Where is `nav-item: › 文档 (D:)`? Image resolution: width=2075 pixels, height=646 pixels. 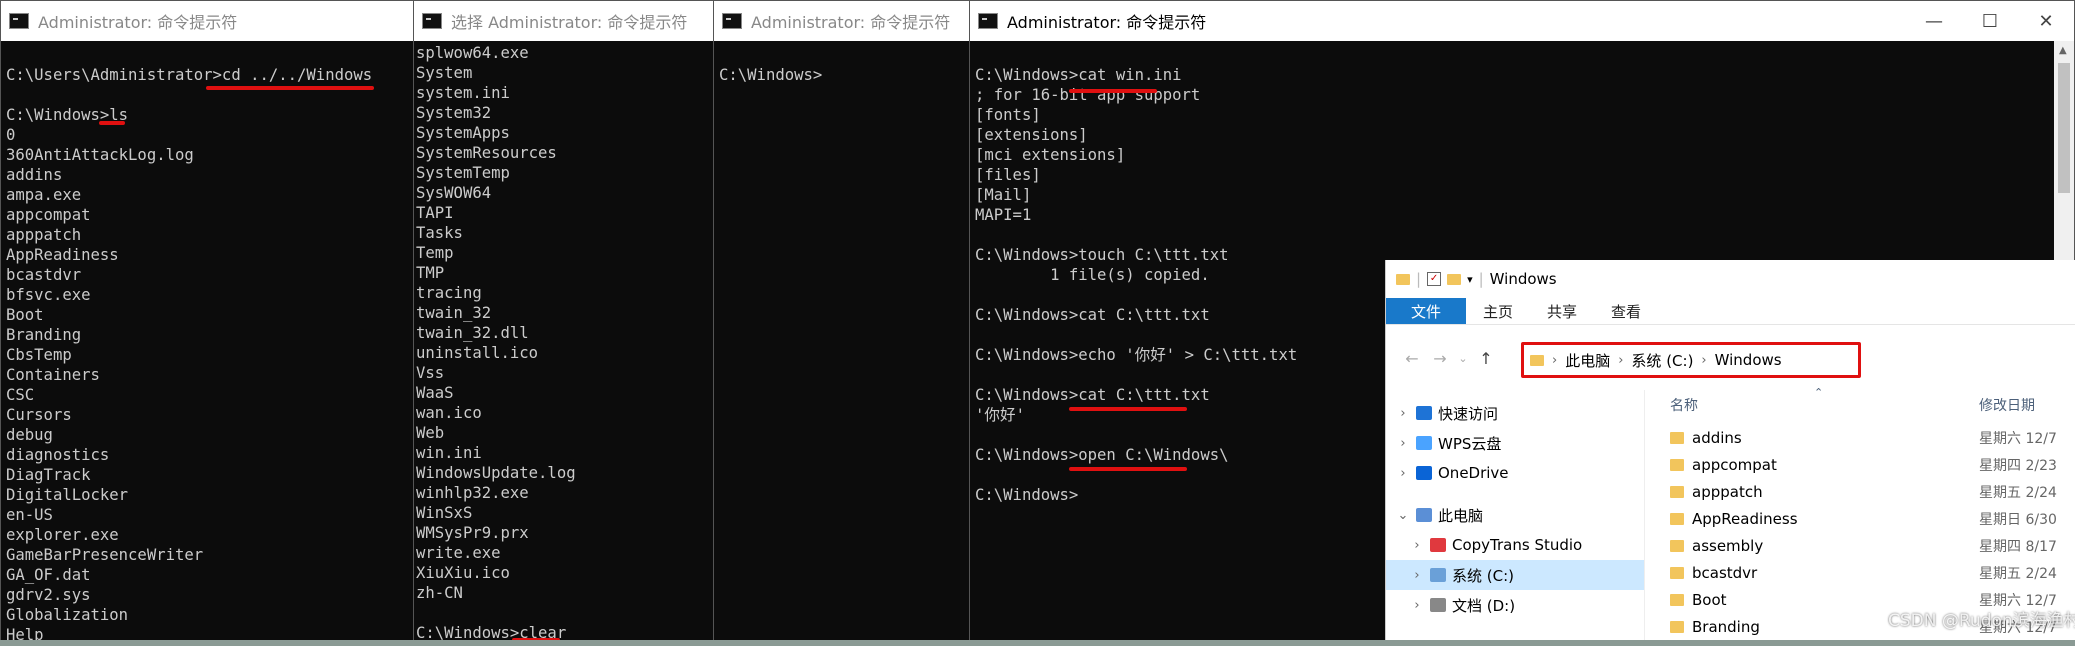 nav-item: › 文档 (D:) is located at coordinates (1515, 605).